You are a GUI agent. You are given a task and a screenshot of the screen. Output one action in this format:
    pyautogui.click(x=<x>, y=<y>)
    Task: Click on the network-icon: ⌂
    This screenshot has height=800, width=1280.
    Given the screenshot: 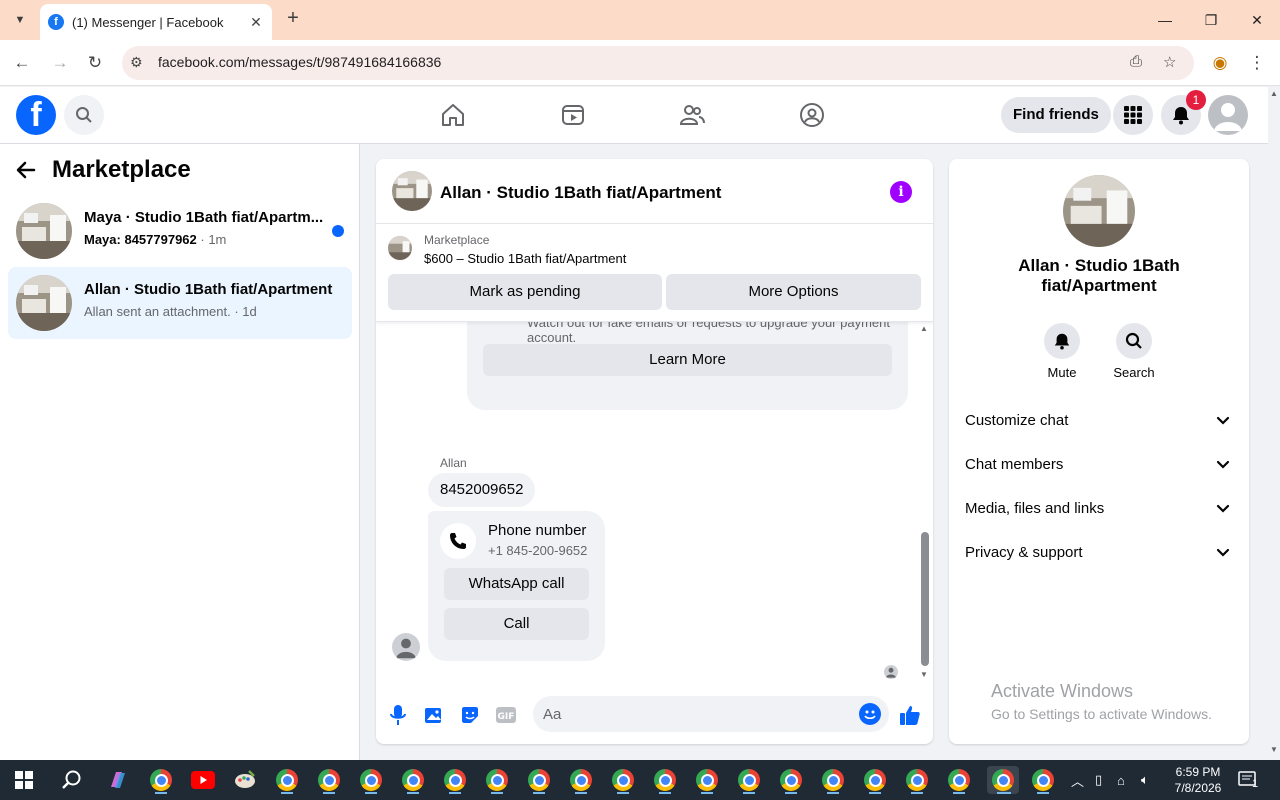 What is the action you would take?
    pyautogui.click(x=1121, y=780)
    